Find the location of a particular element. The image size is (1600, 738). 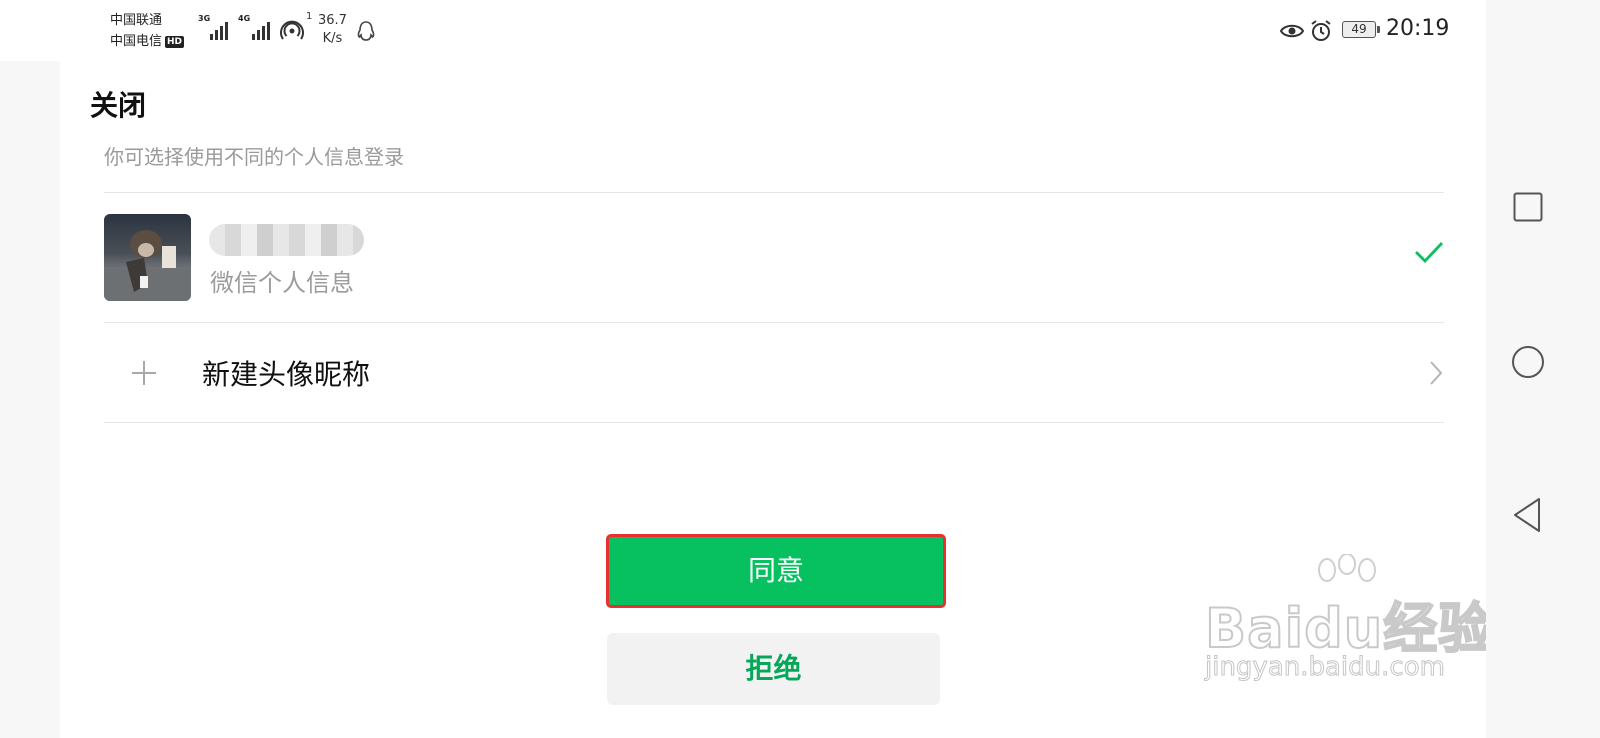

account-subtitle: 微信个人信息 is located at coordinates (282, 283).